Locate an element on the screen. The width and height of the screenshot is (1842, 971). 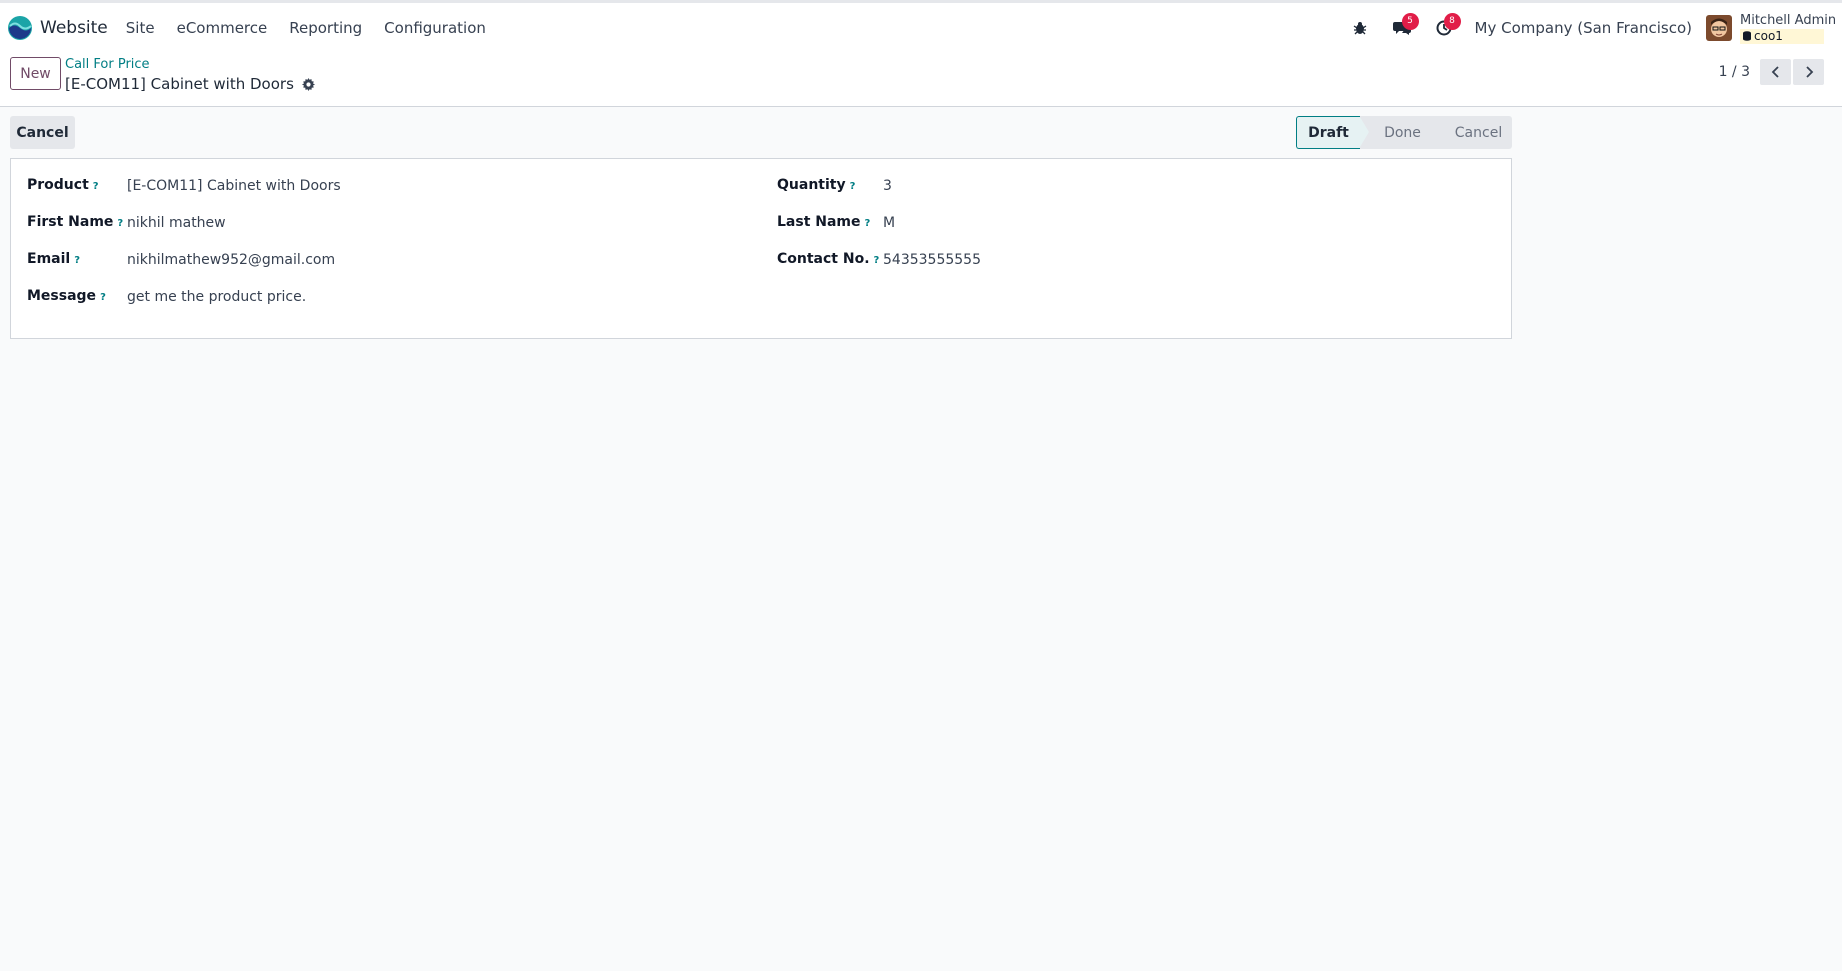
database-tag: coo1 is located at coordinates (1782, 36).